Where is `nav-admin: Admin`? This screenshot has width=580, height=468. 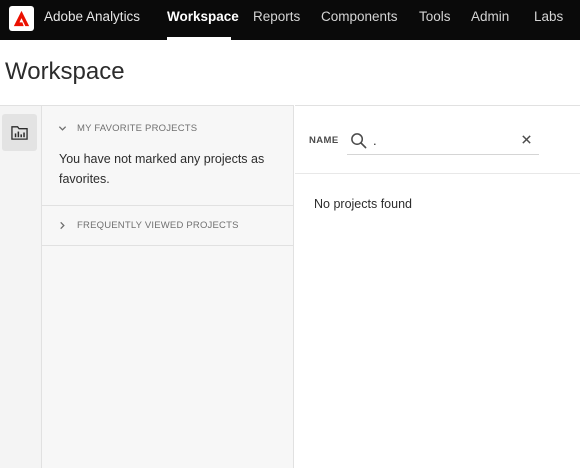 nav-admin: Admin is located at coordinates (490, 16).